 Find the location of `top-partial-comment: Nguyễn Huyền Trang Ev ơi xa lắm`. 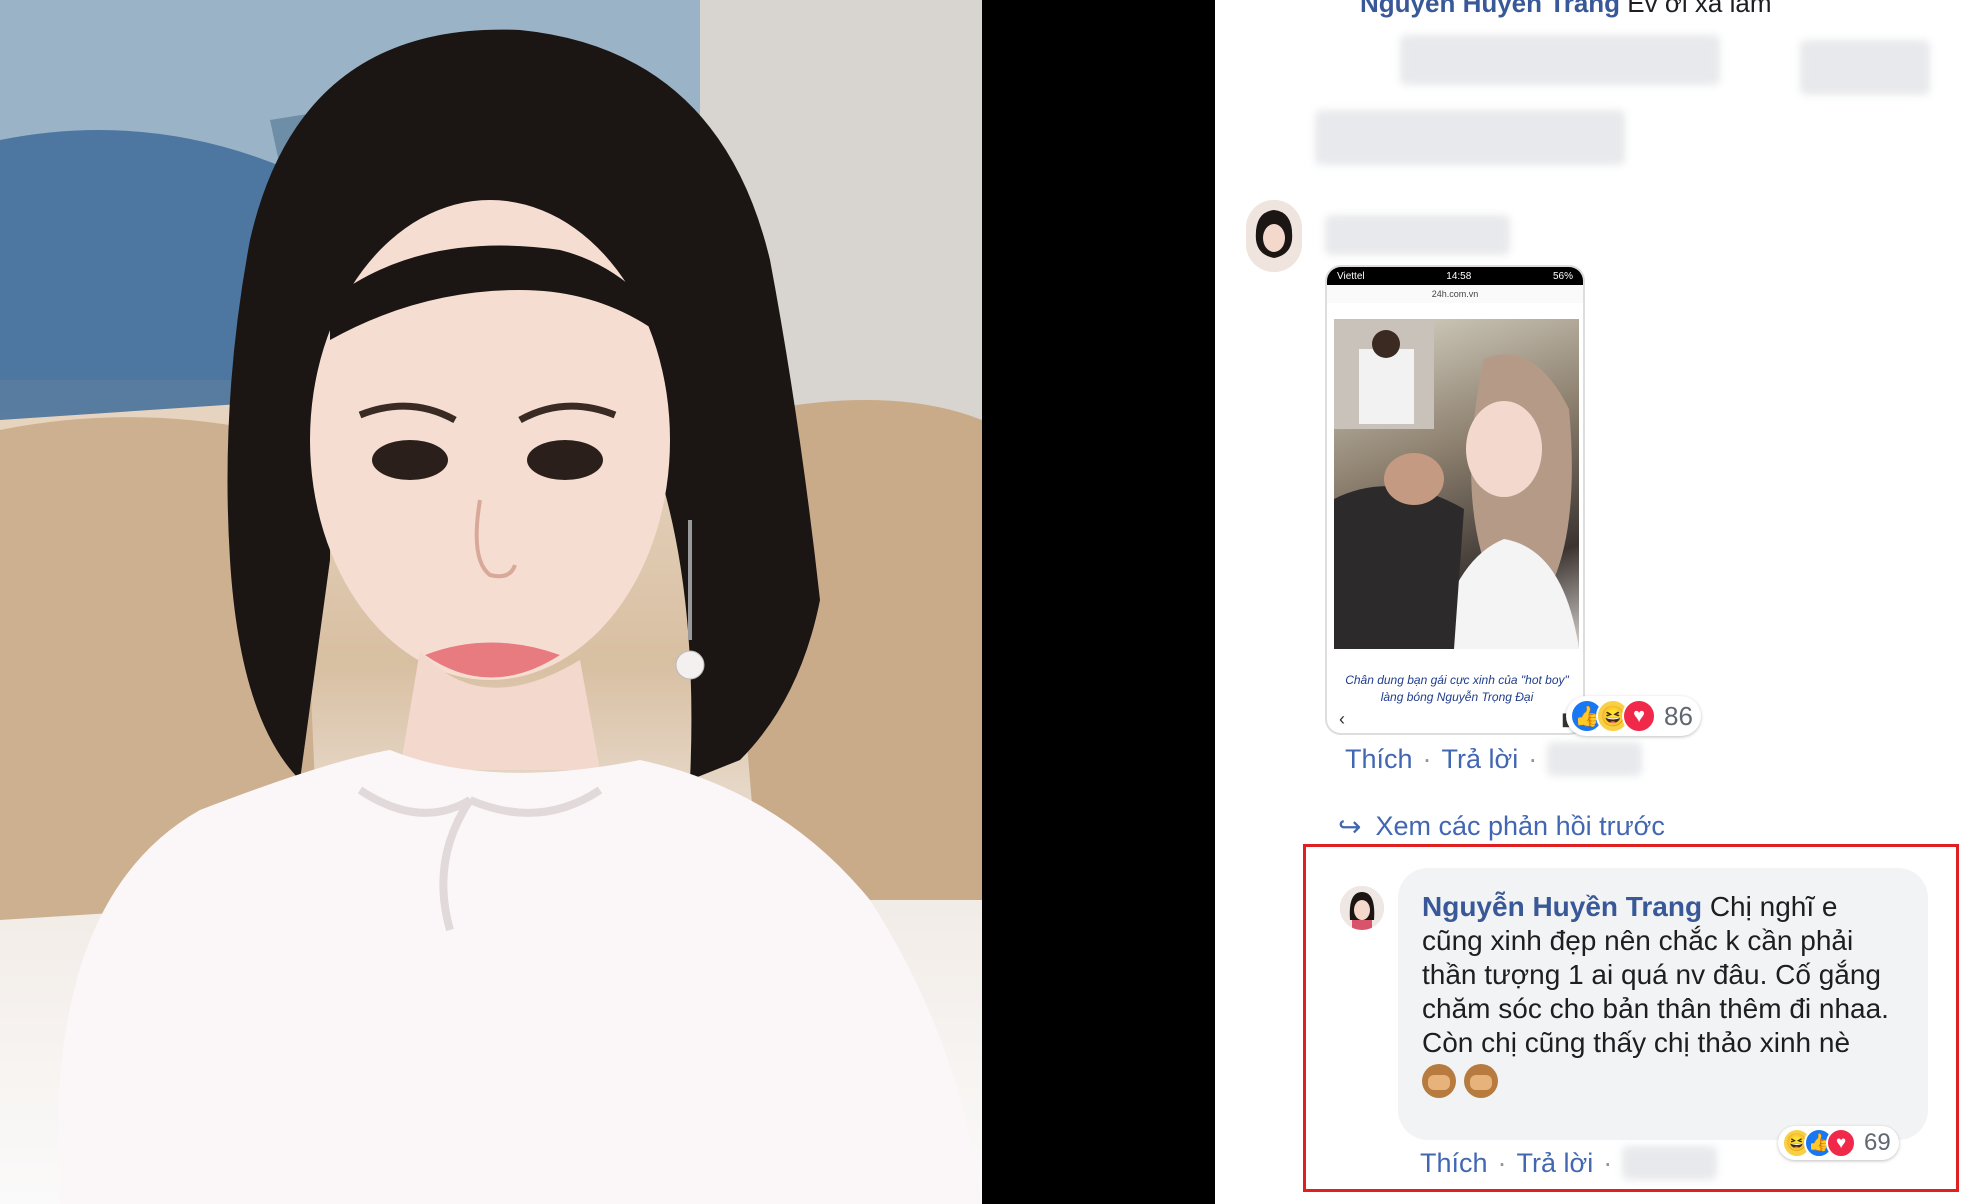

top-partial-comment: Nguyễn Huyền Trang Ev ơi xa lắm is located at coordinates (1565, 9).